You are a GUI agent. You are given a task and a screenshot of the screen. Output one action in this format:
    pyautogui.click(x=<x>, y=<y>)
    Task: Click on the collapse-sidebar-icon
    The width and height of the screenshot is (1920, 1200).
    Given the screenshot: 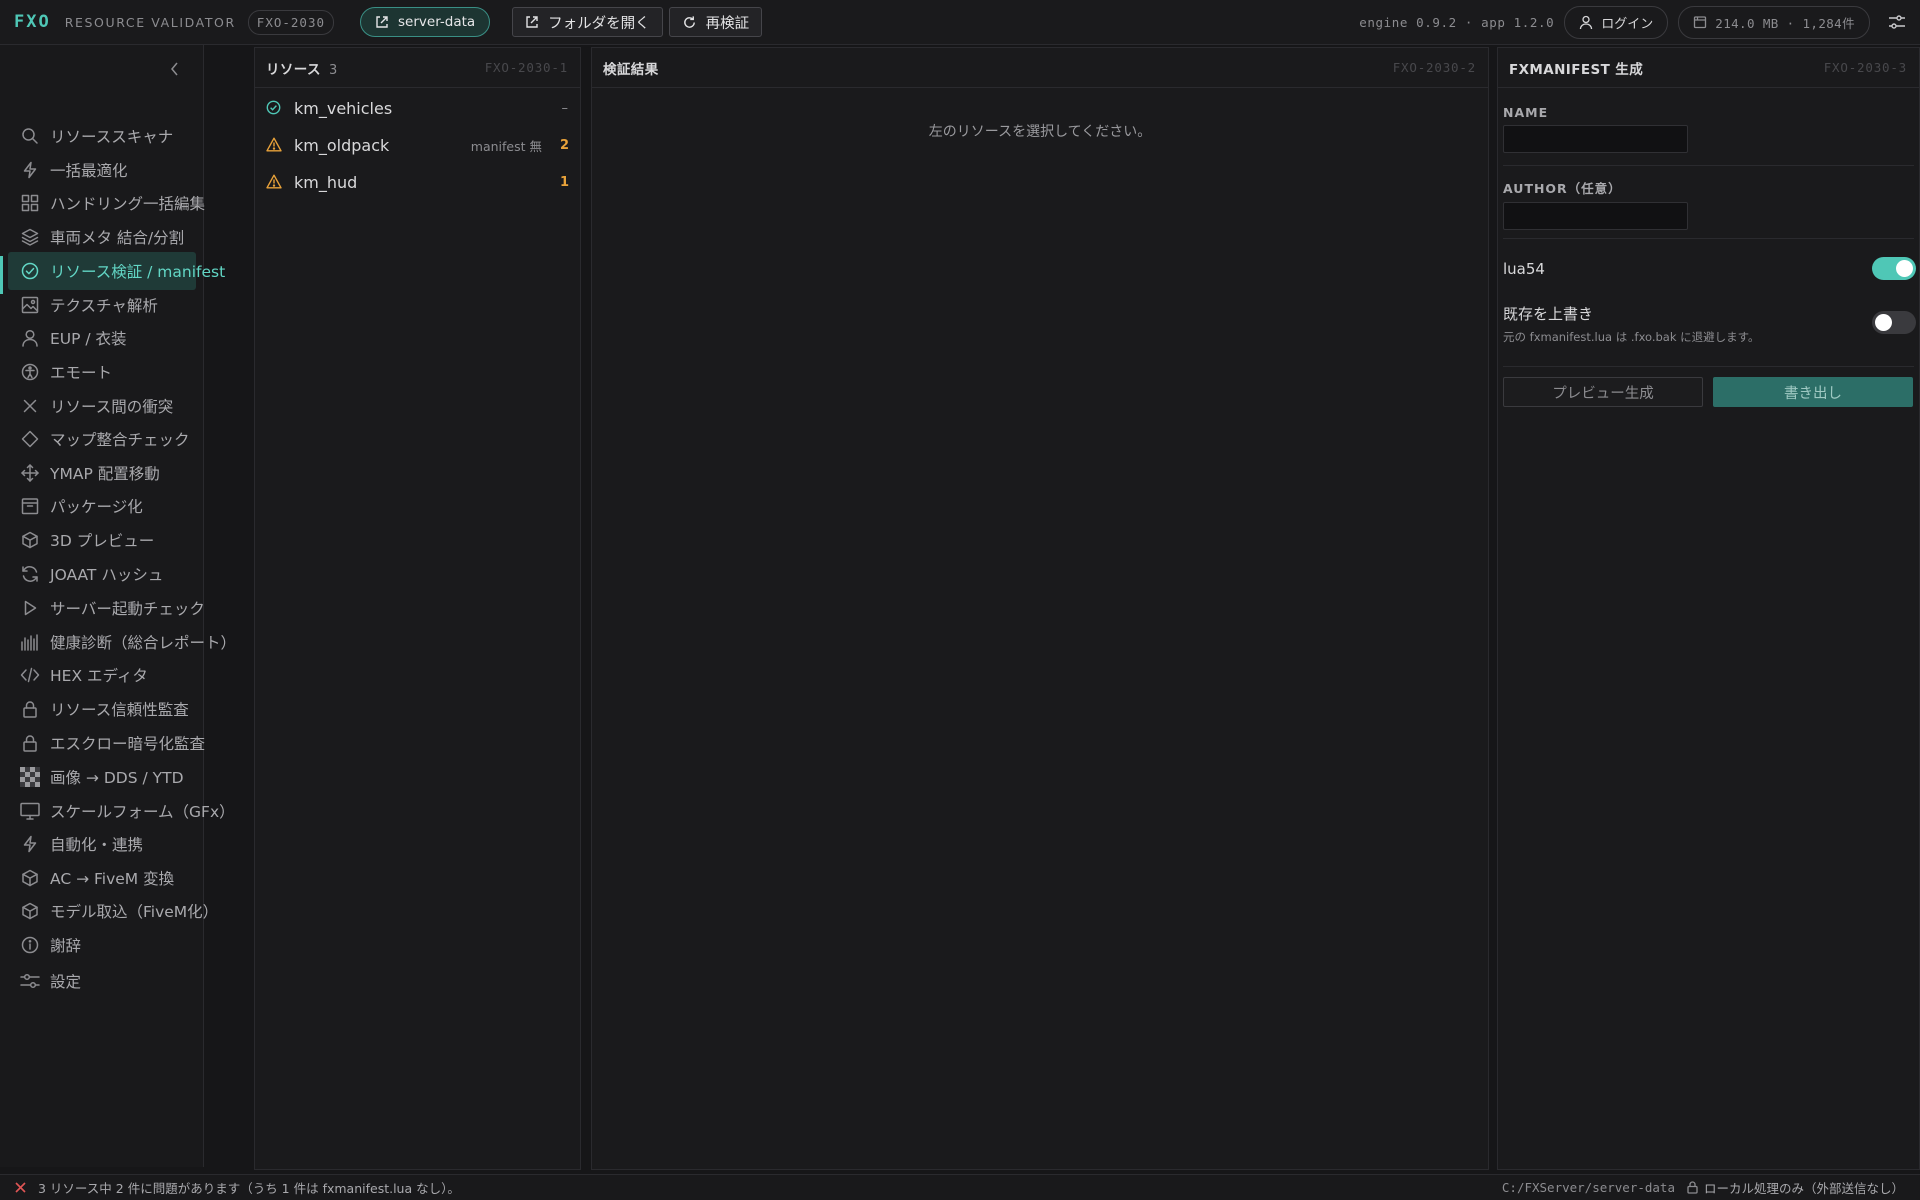 What is the action you would take?
    pyautogui.click(x=174, y=69)
    